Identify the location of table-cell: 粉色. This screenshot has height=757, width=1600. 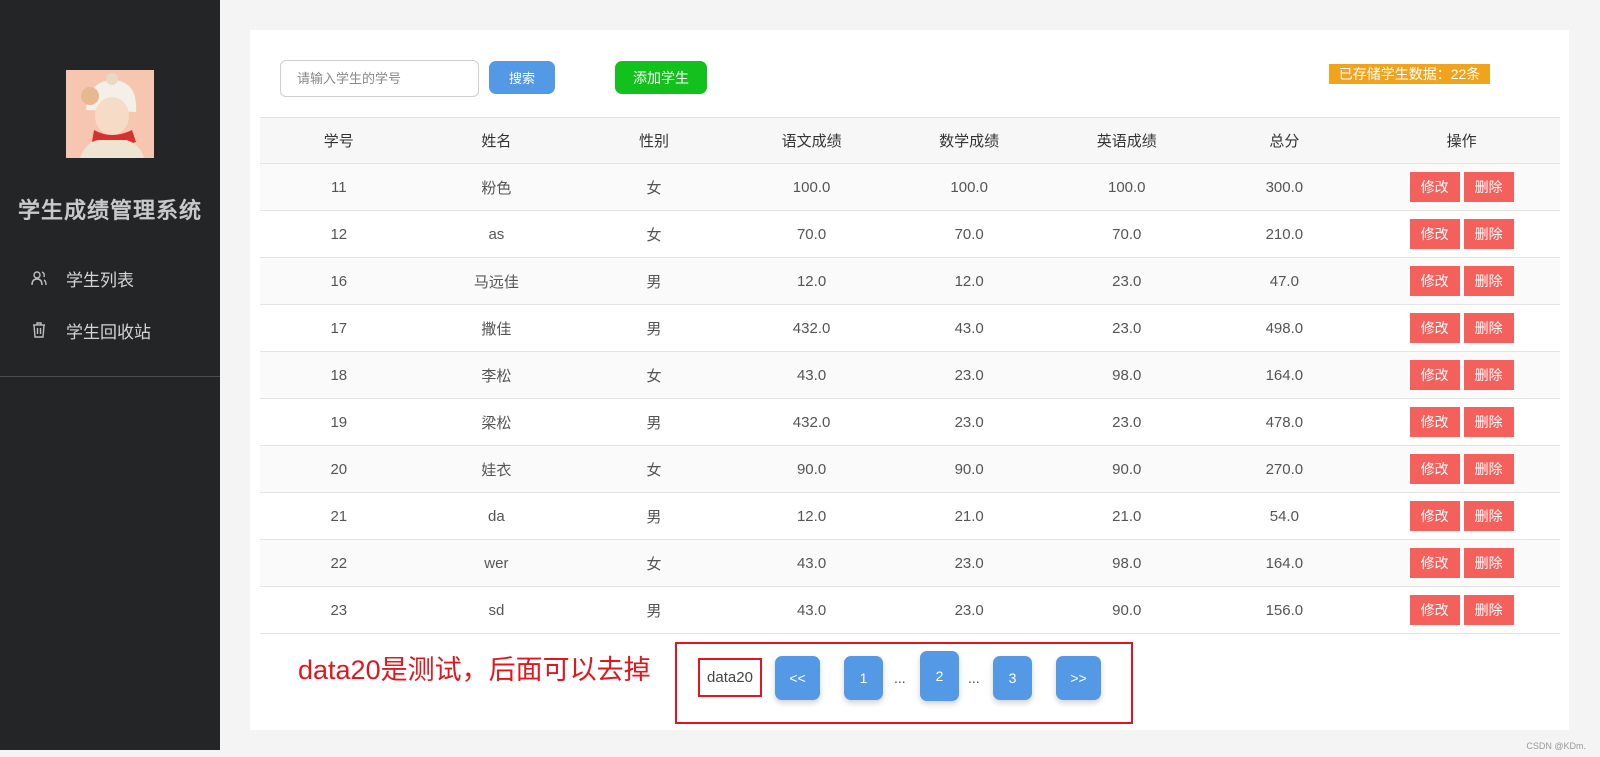
(496, 188).